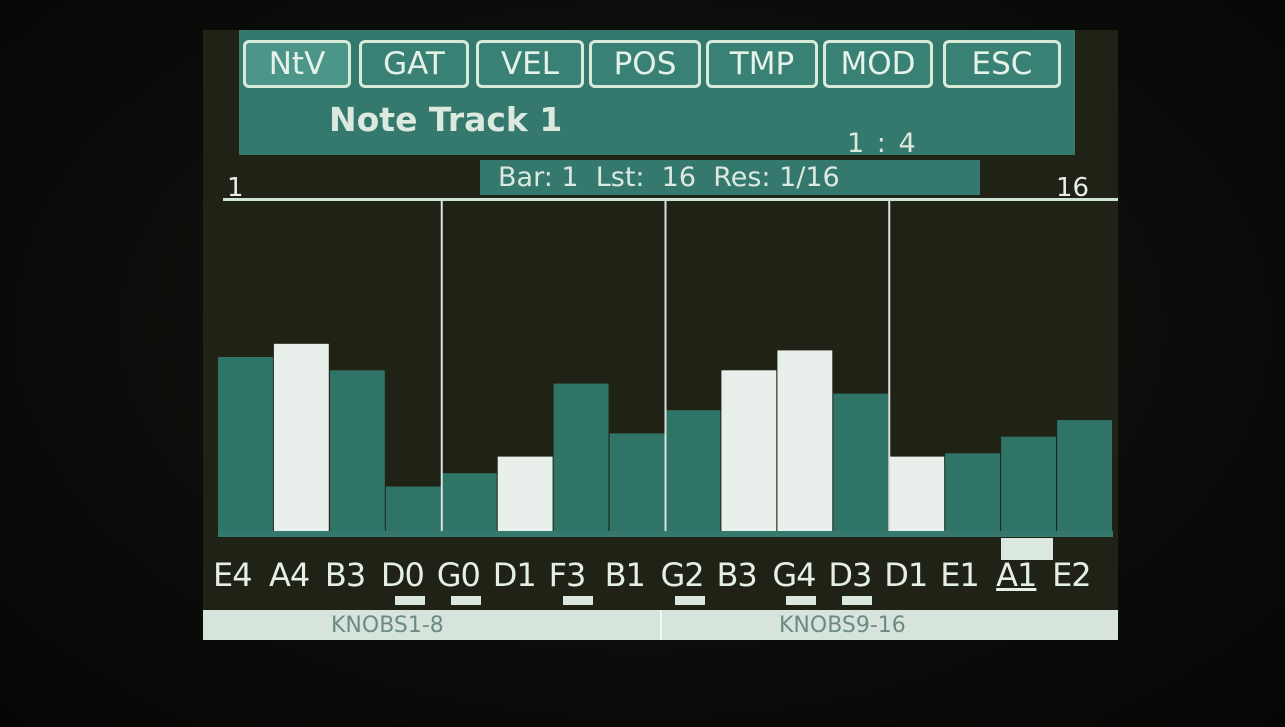 The image size is (1285, 727). What do you see at coordinates (568, 575) in the screenshot?
I see `note-label-7: F3` at bounding box center [568, 575].